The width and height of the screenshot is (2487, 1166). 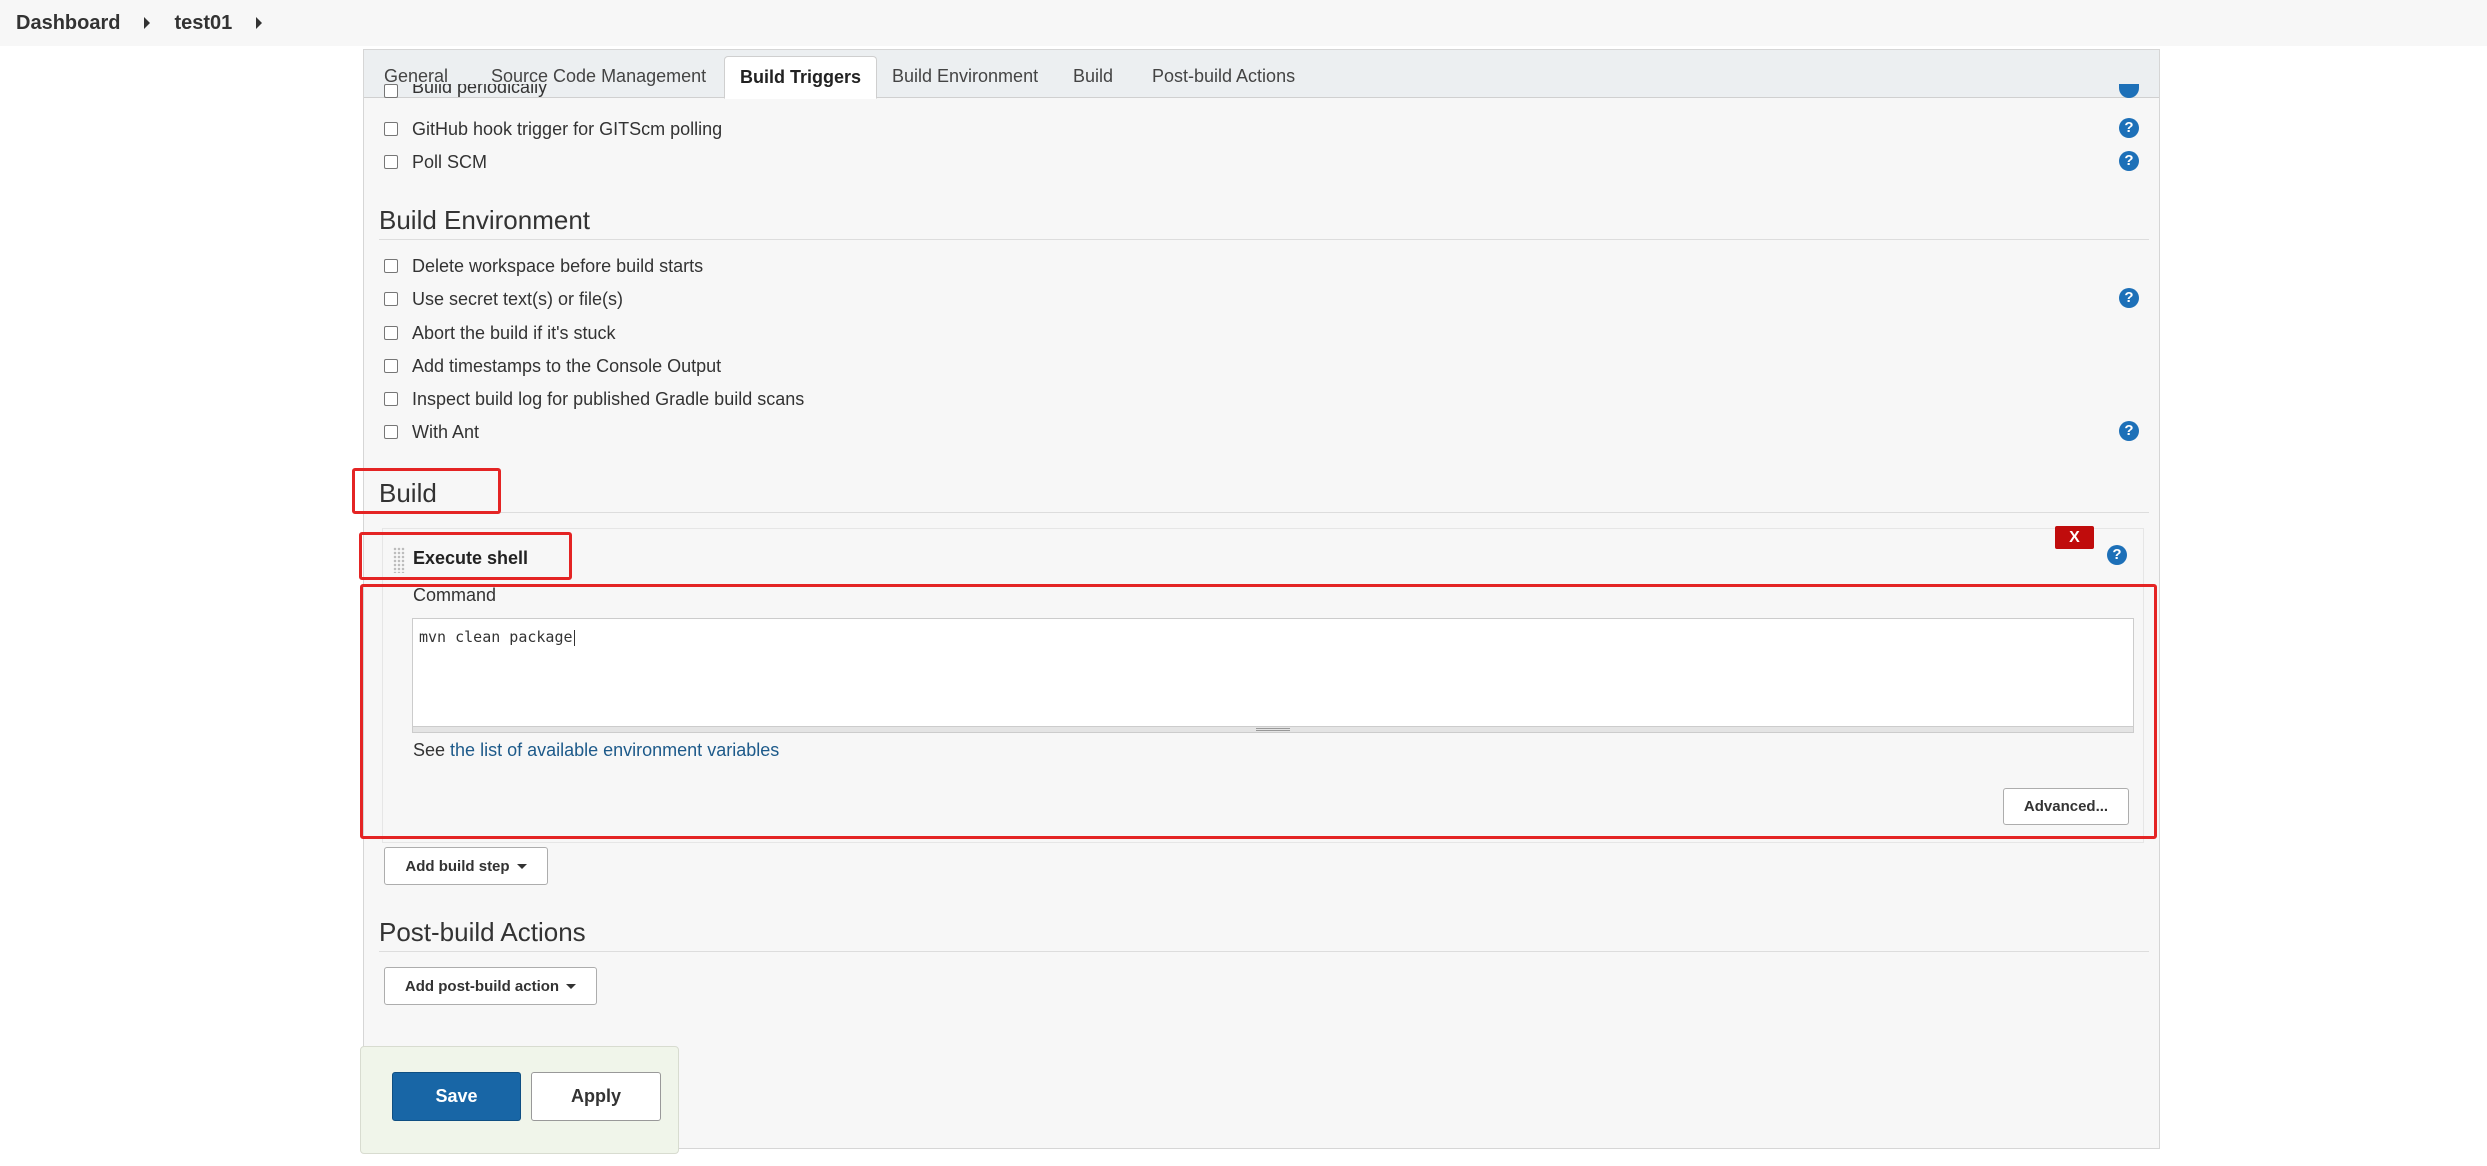 I want to click on tab-post-build-actions: Post-build Actions, so click(x=1223, y=77).